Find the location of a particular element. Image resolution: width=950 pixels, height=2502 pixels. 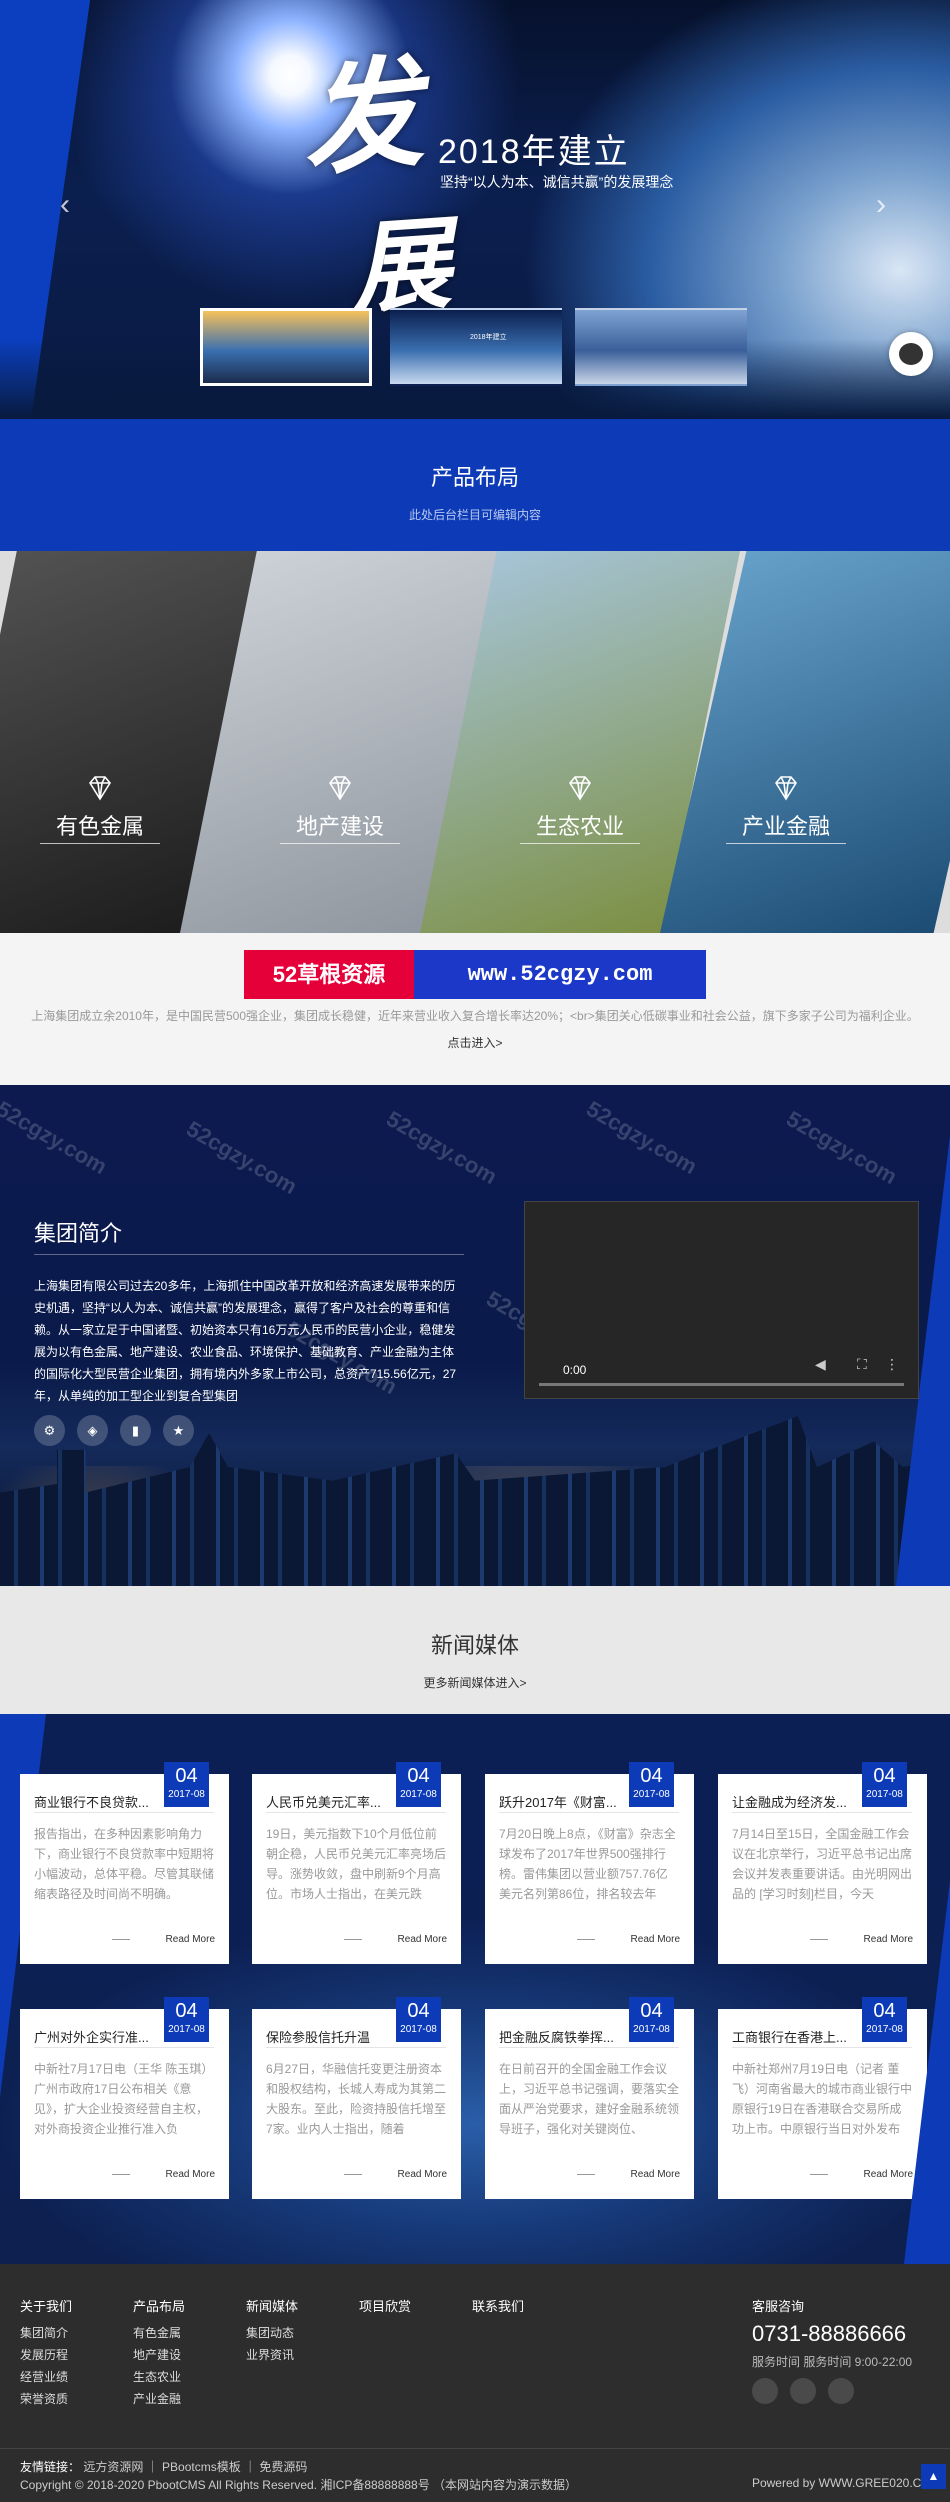

friend-link: 远方资源网 is located at coordinates (113, 2467).